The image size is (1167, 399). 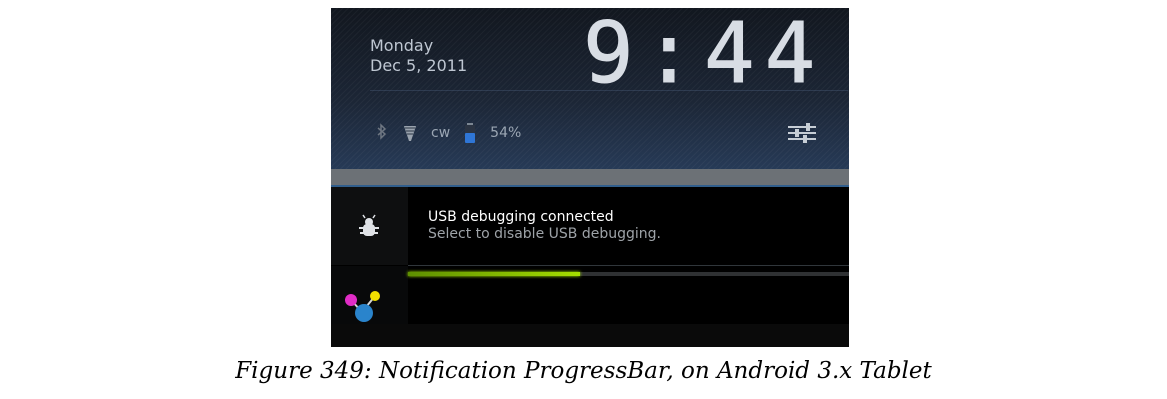 What do you see at coordinates (402, 45) in the screenshot?
I see `day-label: Monday` at bounding box center [402, 45].